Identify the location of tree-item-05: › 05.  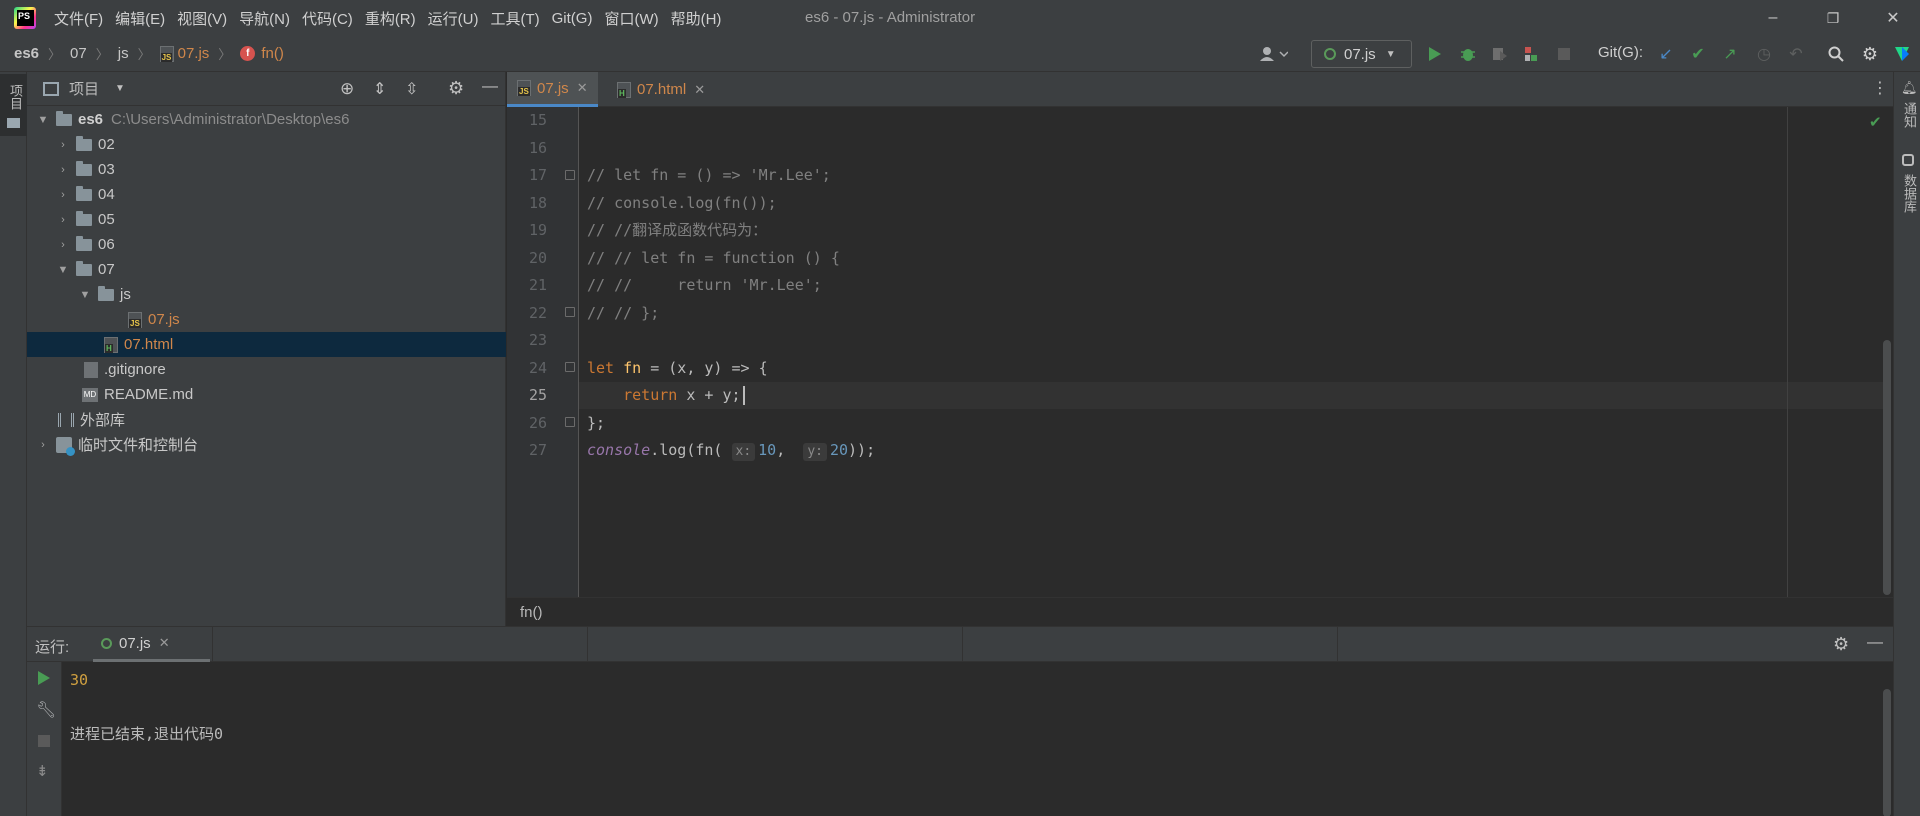
(266, 219).